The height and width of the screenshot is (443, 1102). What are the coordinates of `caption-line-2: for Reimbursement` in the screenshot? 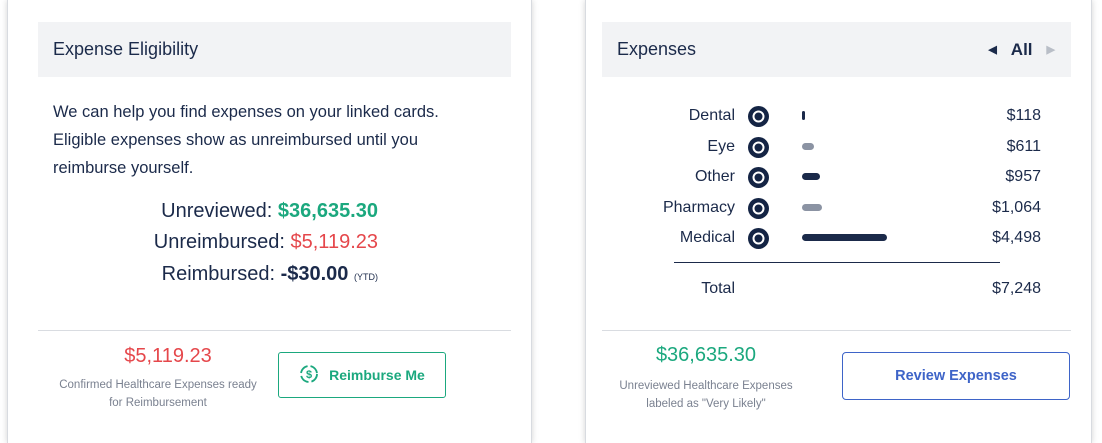 It's located at (158, 403).